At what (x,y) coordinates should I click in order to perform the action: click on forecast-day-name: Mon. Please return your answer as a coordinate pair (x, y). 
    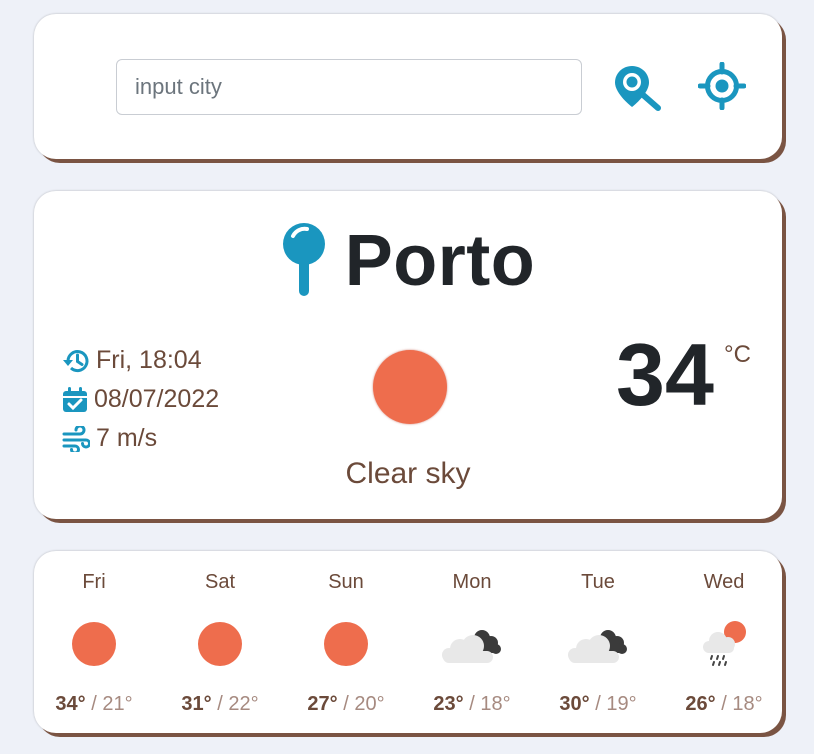
    Looking at the image, I should click on (472, 582).